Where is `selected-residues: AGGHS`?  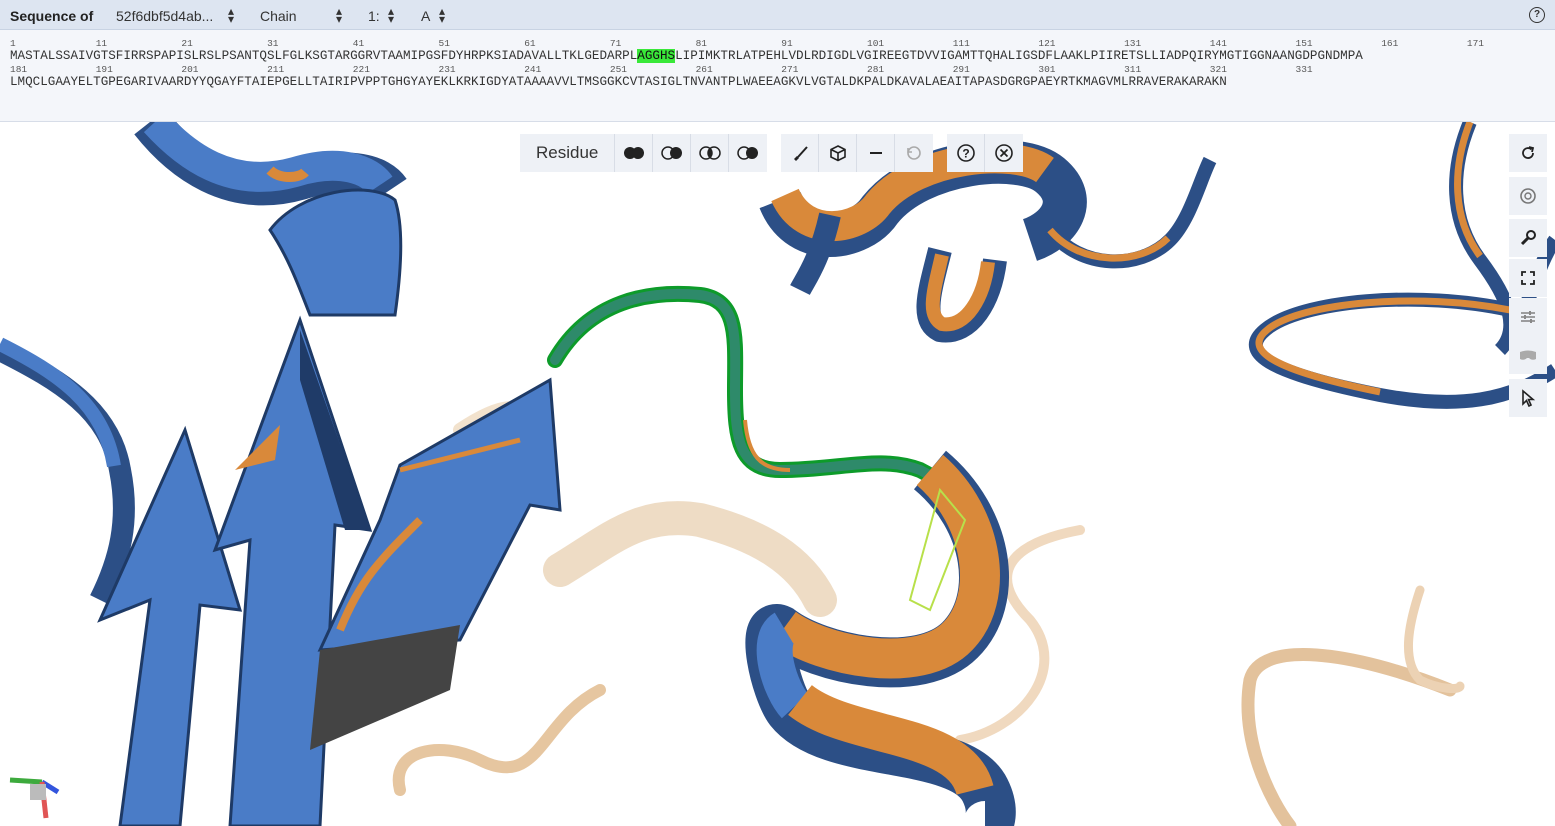 selected-residues: AGGHS is located at coordinates (656, 56).